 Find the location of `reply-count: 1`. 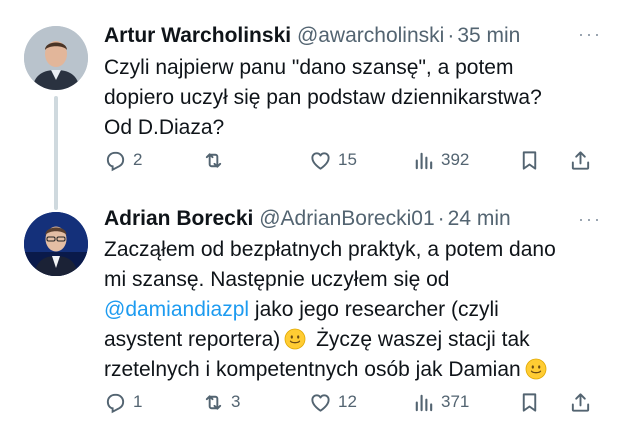

reply-count: 1 is located at coordinates (138, 401).